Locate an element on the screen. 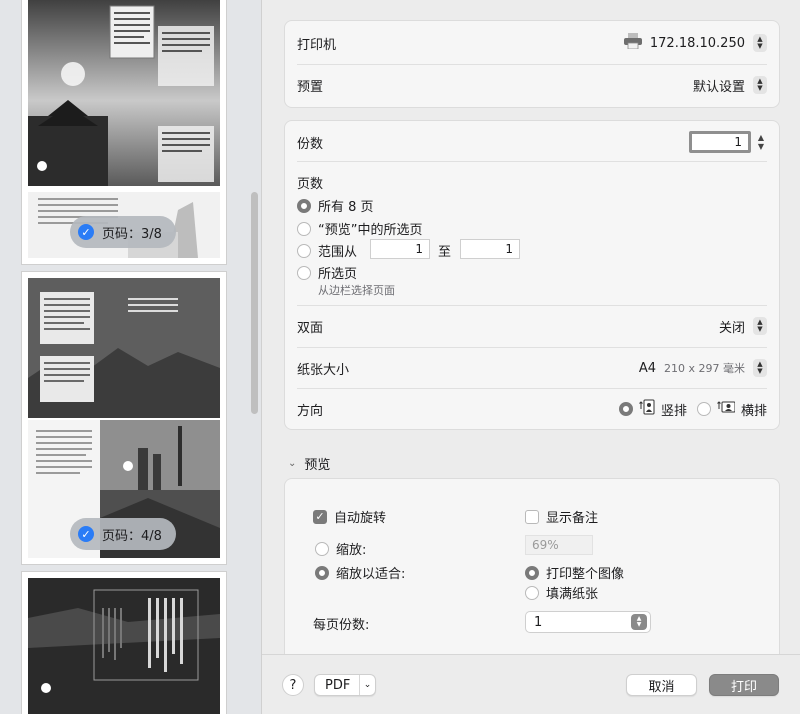 The height and width of the screenshot is (714, 800). presets-popup: 默认设置 ▲ ▼ is located at coordinates (730, 85).